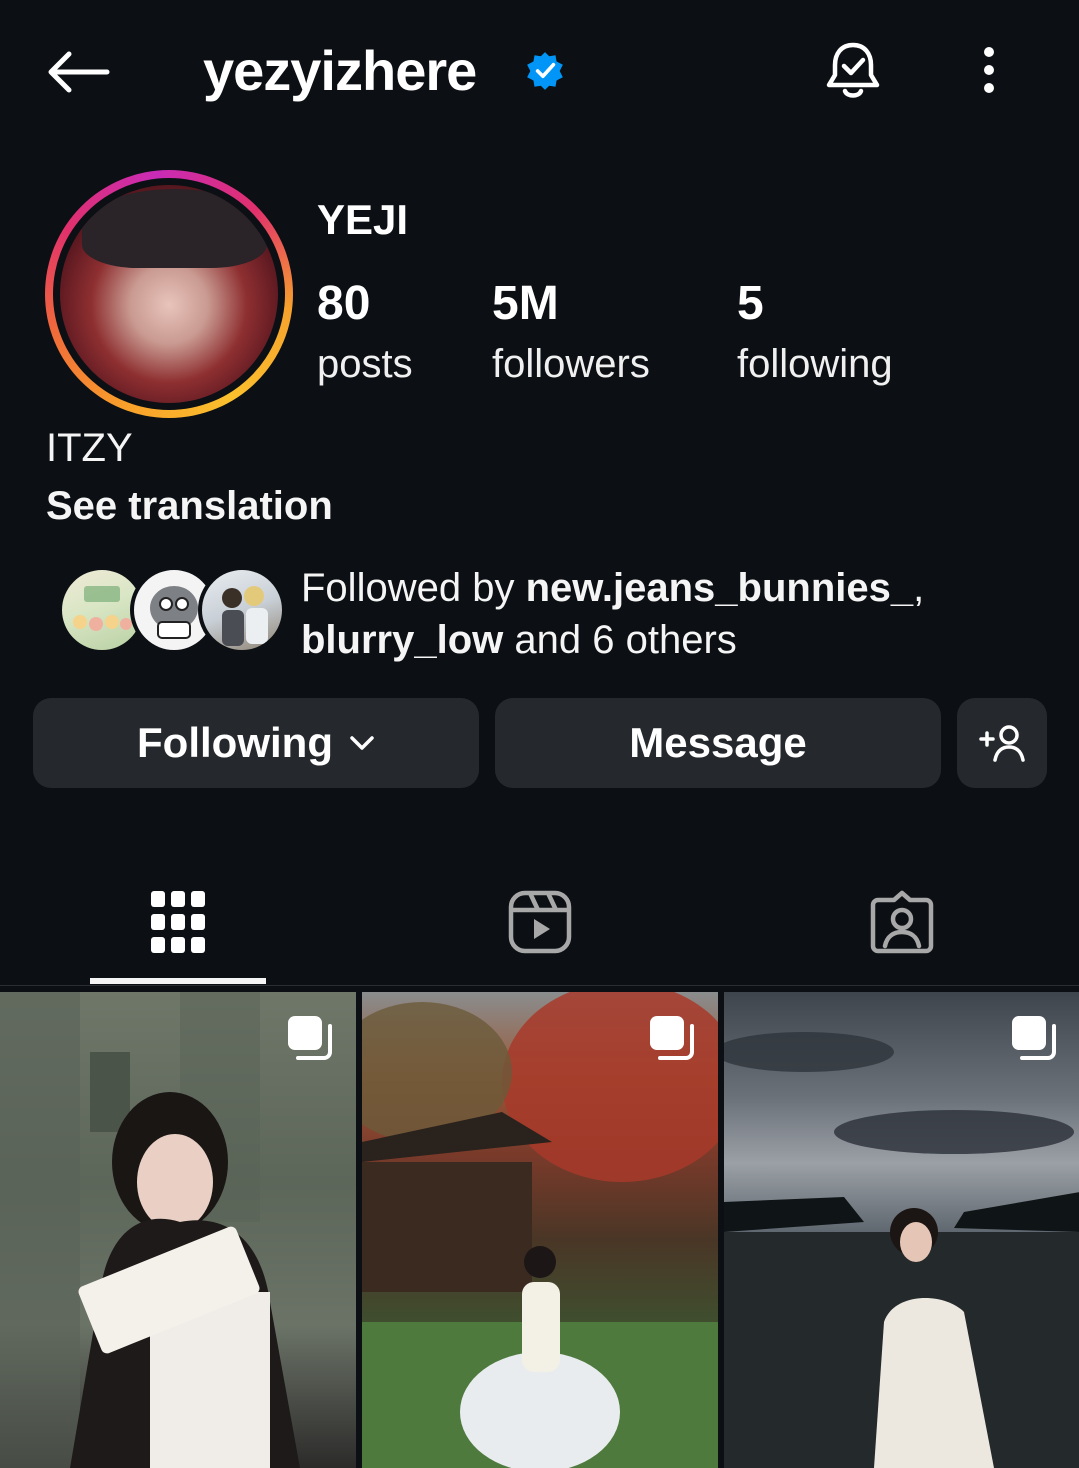 This screenshot has width=1079, height=1468. I want to click on followers-count-value: 5M, so click(525, 303).